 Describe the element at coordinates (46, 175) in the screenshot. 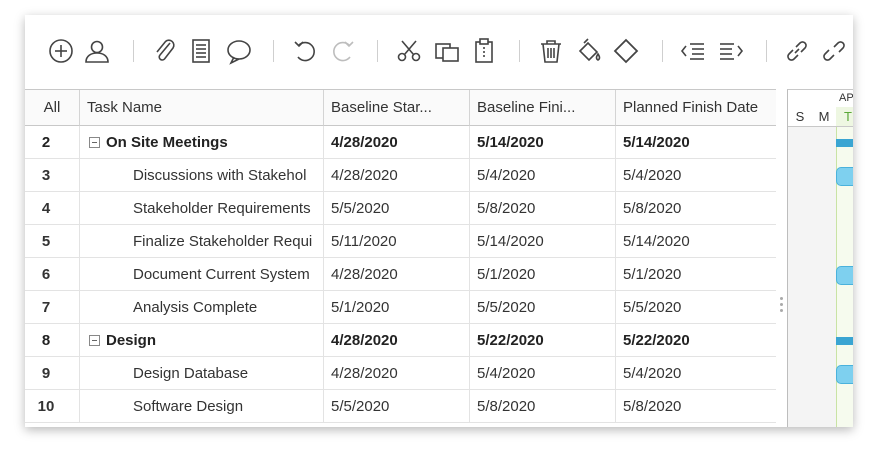

I see `cell-id-text: 3` at that location.